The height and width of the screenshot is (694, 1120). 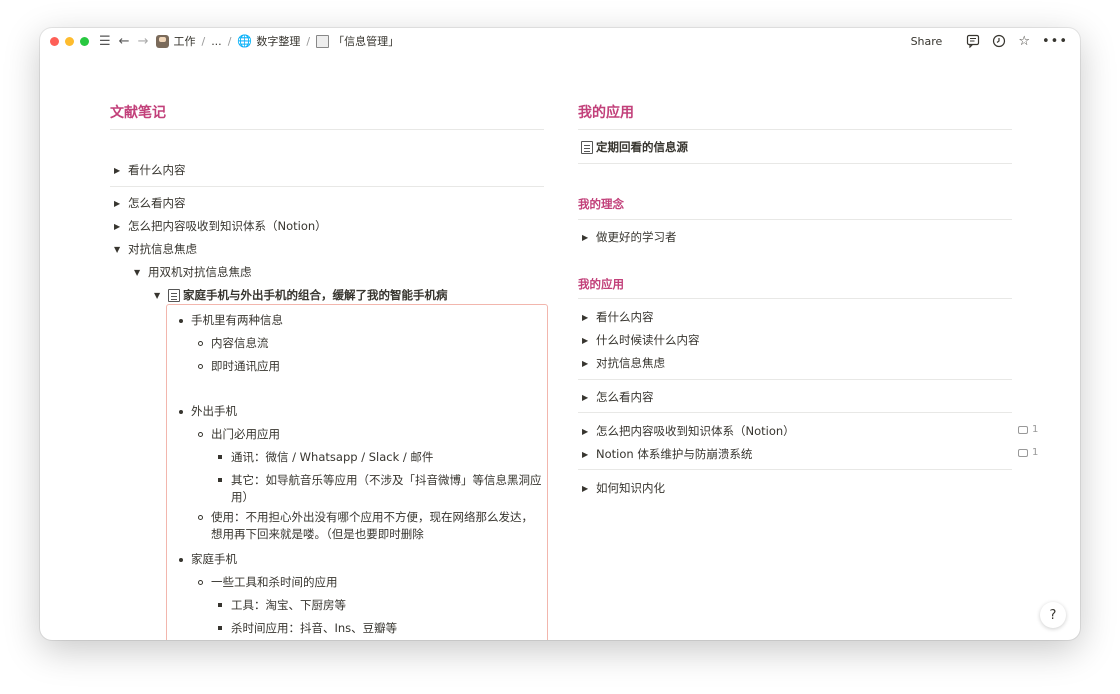 What do you see at coordinates (84, 41) in the screenshot?
I see `zoom-window-button` at bounding box center [84, 41].